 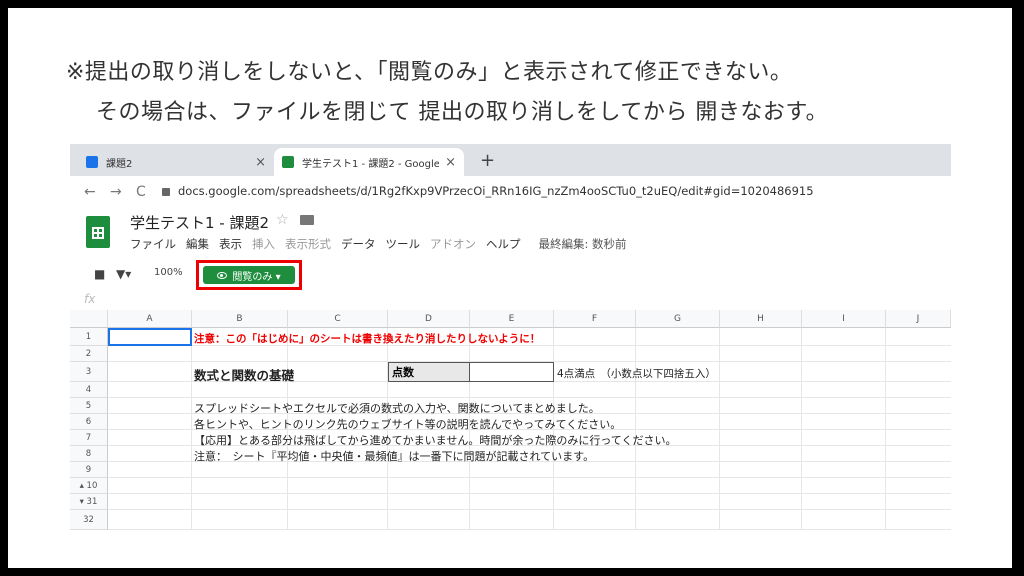 I want to click on menu-addons: アドオン, so click(x=453, y=244).